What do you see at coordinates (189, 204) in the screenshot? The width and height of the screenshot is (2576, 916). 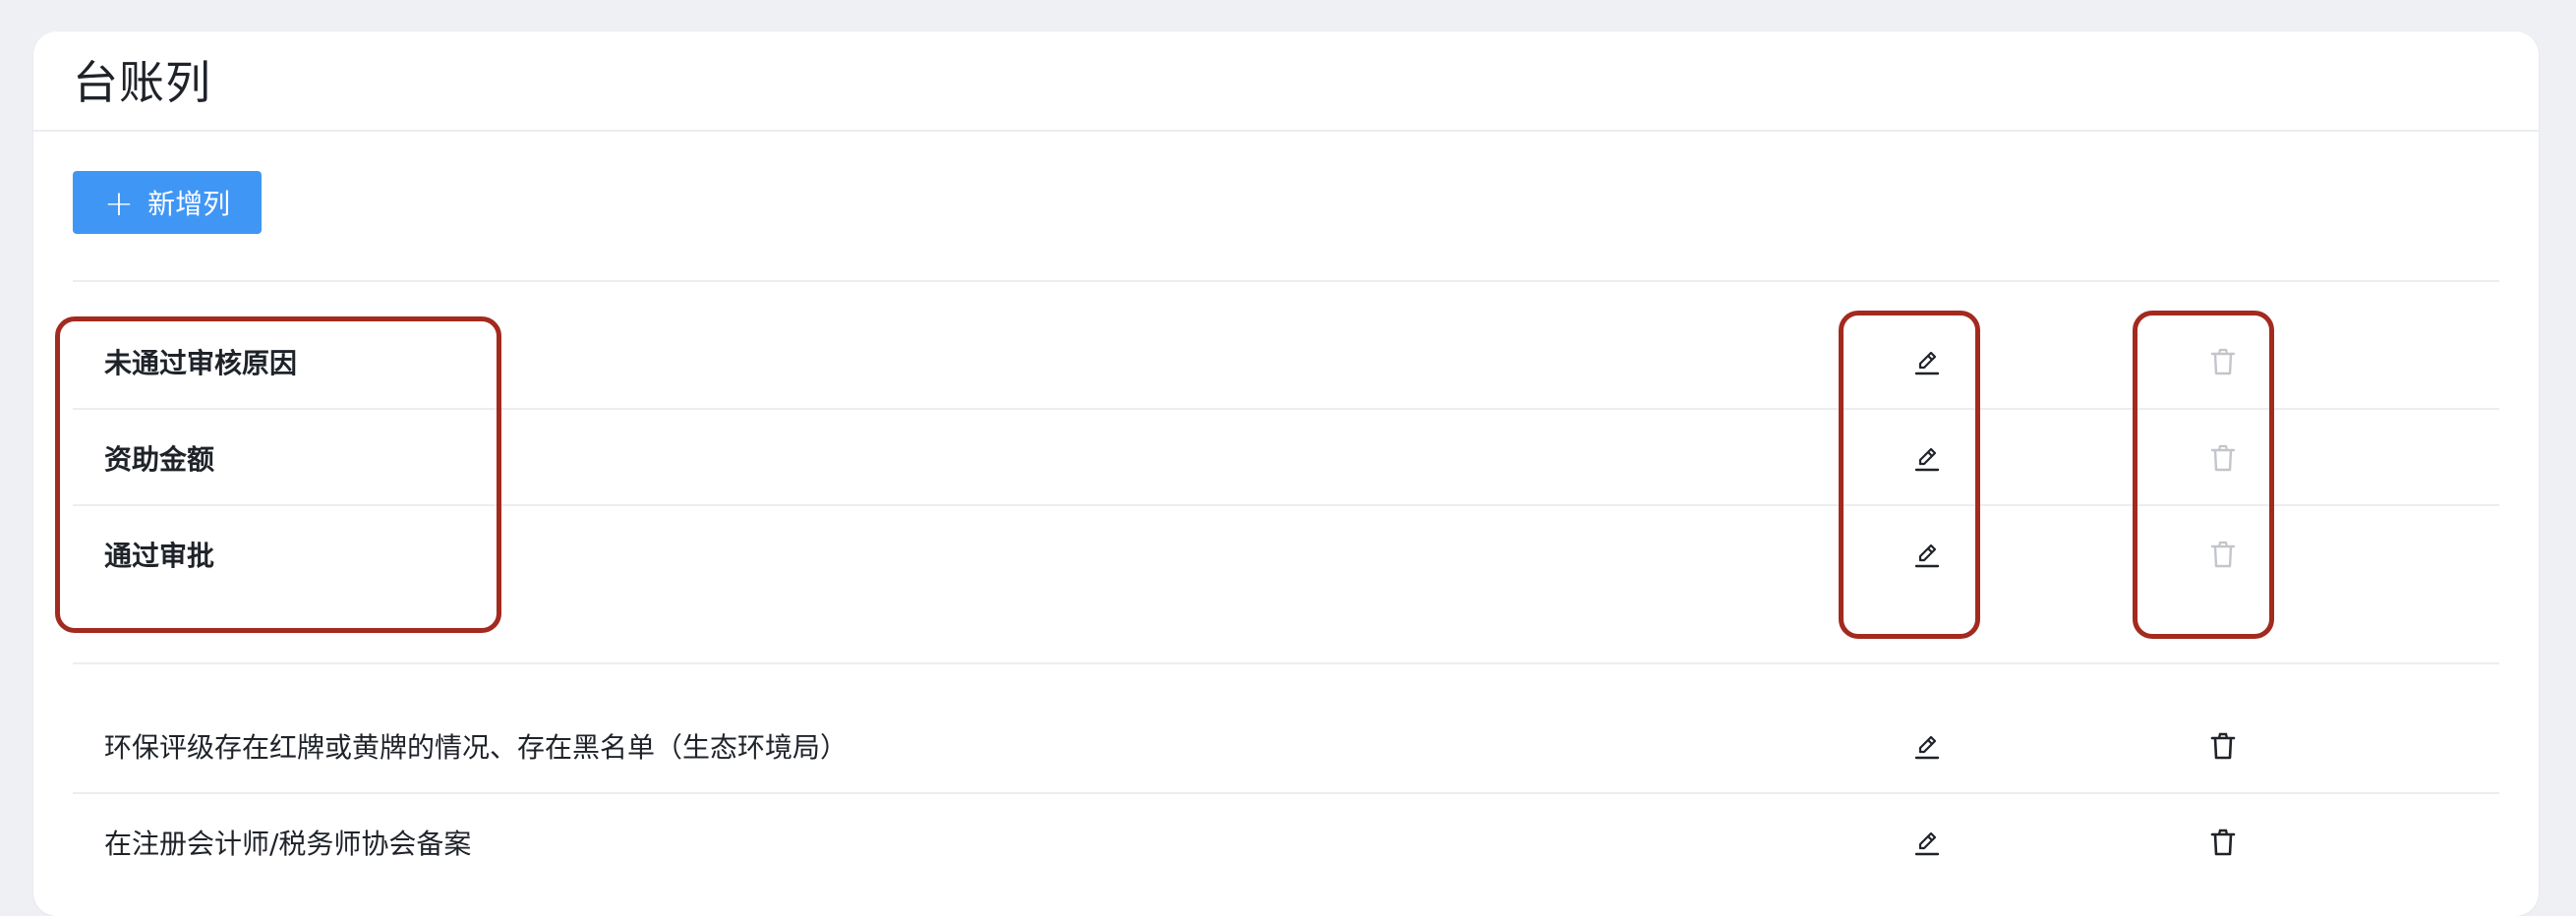 I see `add-column-label: 新增列` at bounding box center [189, 204].